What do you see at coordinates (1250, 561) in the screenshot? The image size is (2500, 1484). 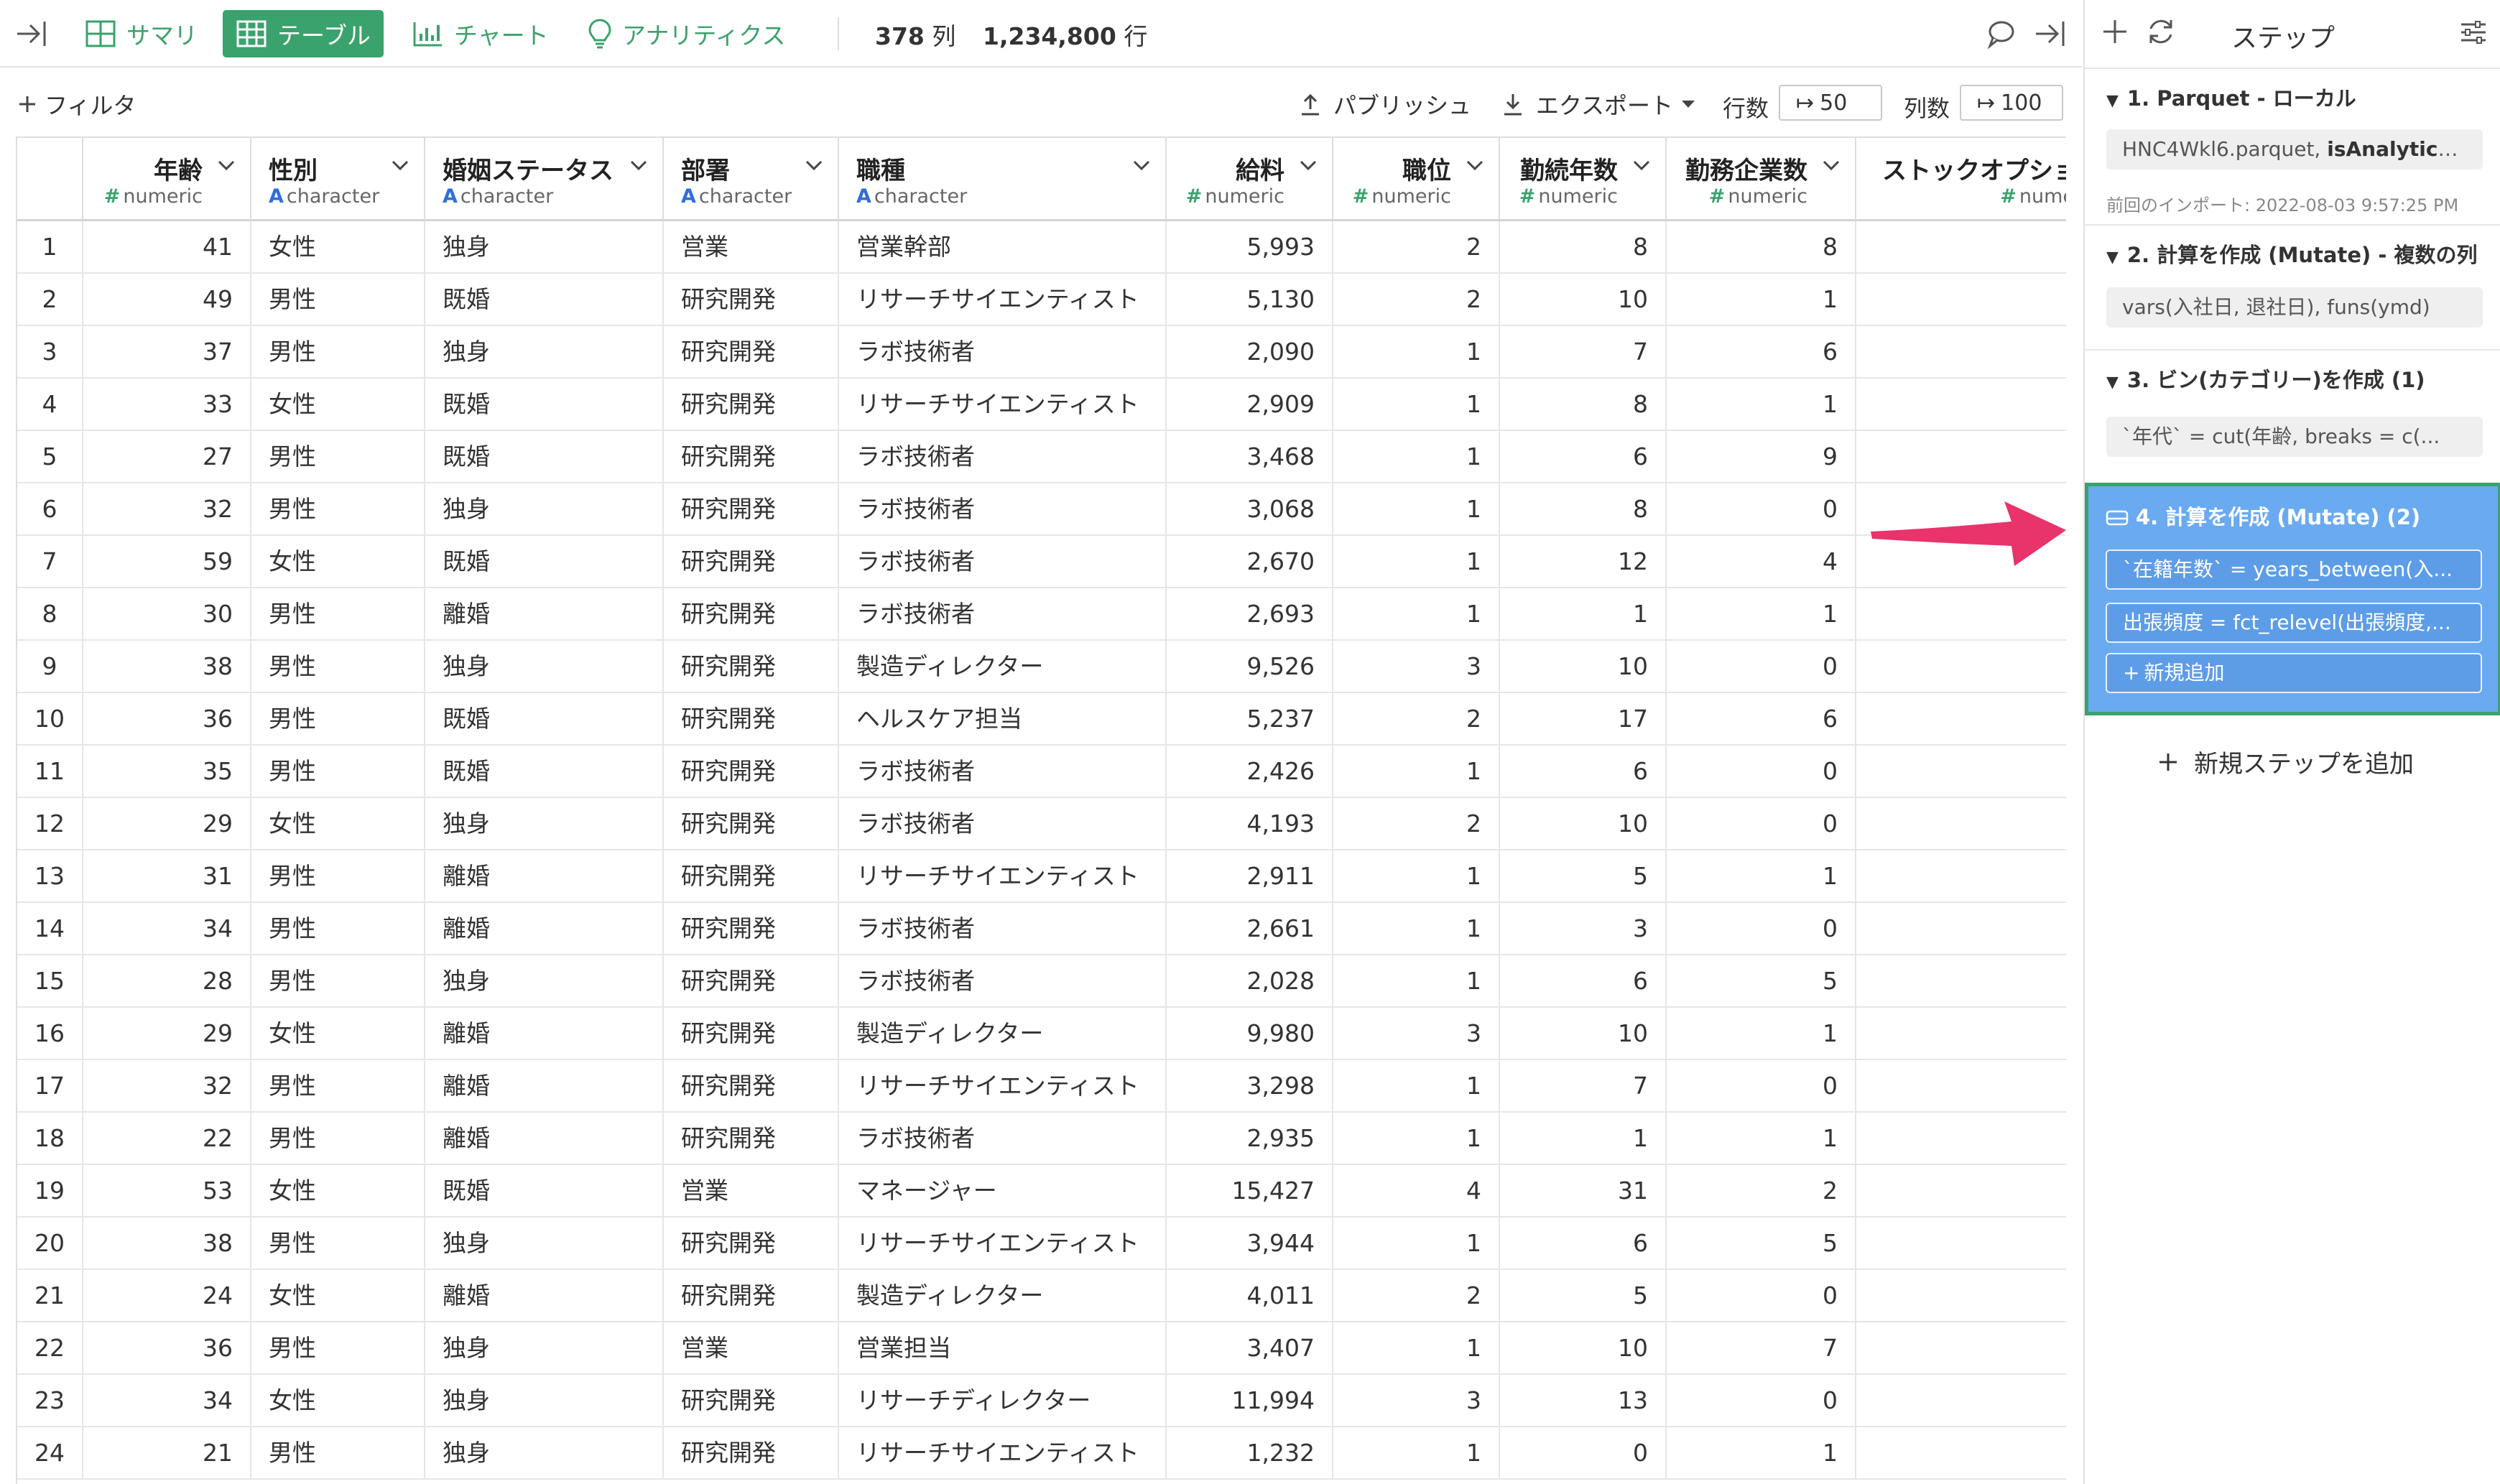 I see `table-cell: 2,670` at bounding box center [1250, 561].